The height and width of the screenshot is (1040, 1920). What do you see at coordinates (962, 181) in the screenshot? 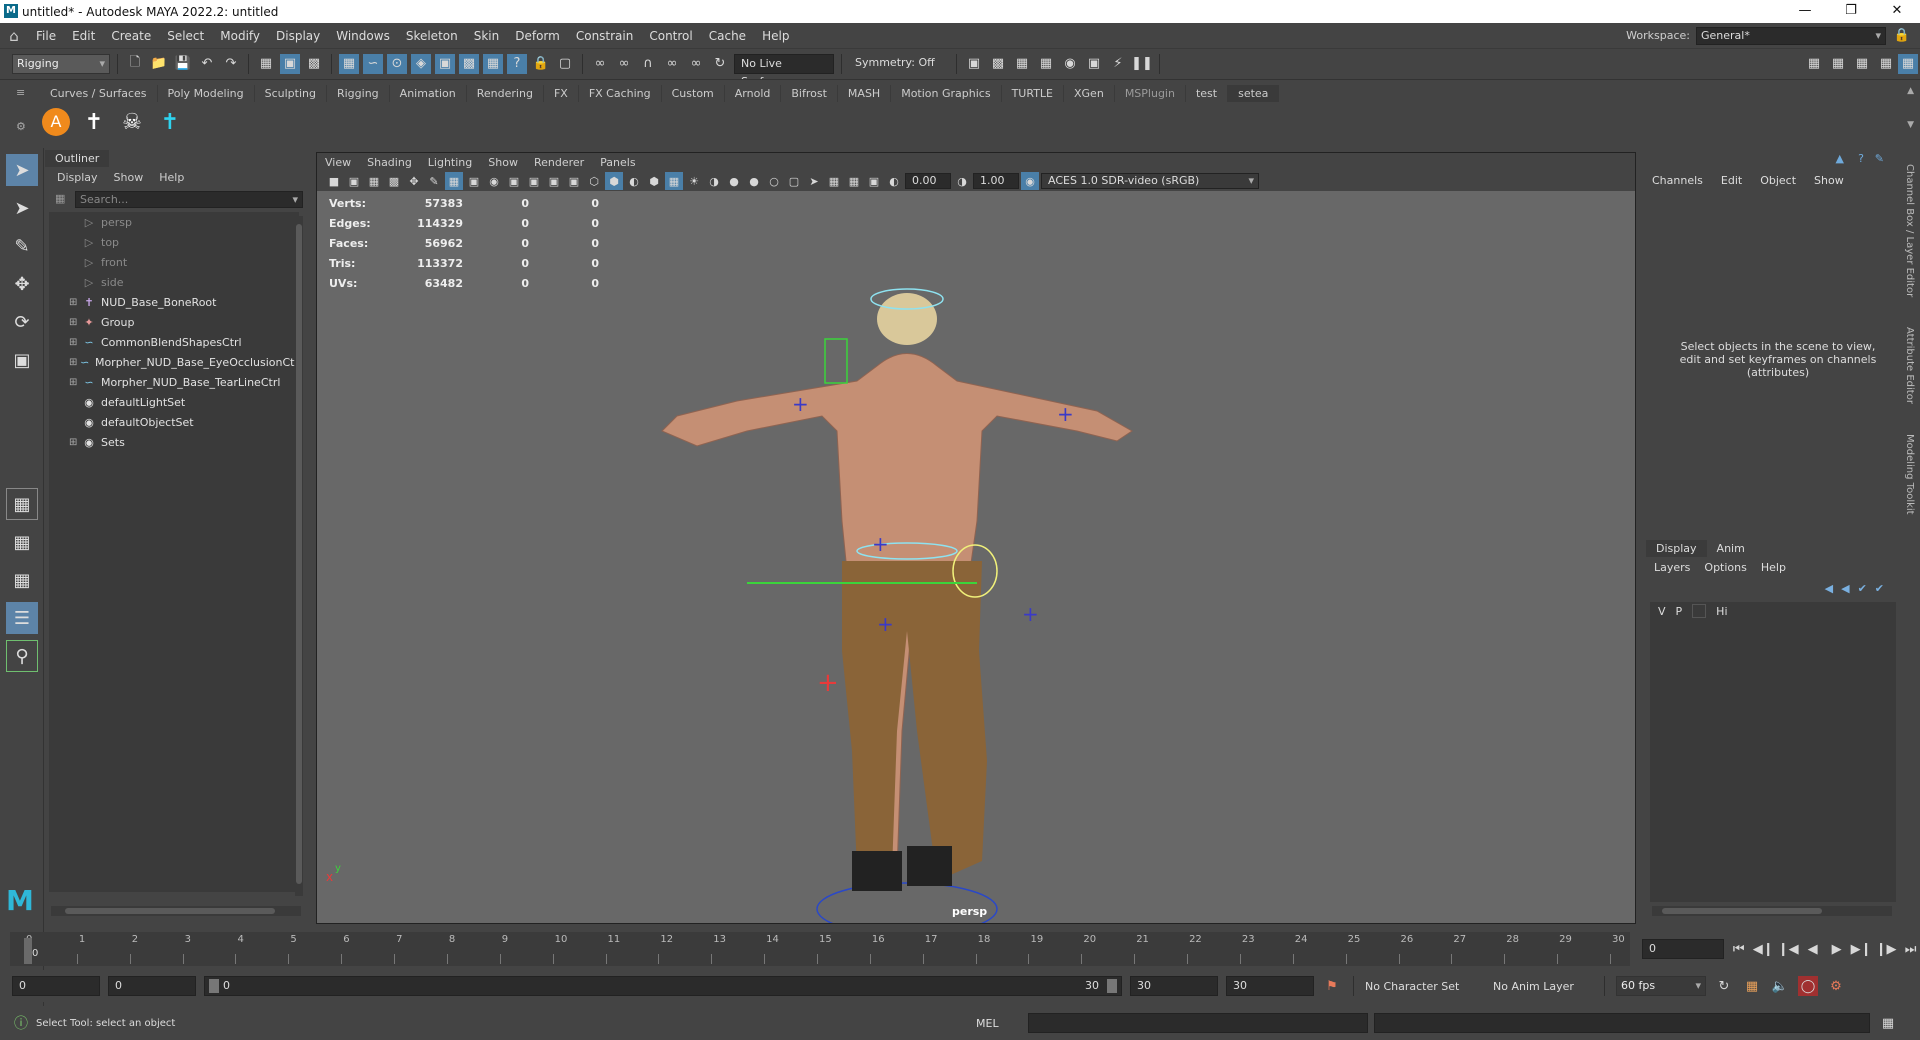
I see `gamma-icon: ◑` at bounding box center [962, 181].